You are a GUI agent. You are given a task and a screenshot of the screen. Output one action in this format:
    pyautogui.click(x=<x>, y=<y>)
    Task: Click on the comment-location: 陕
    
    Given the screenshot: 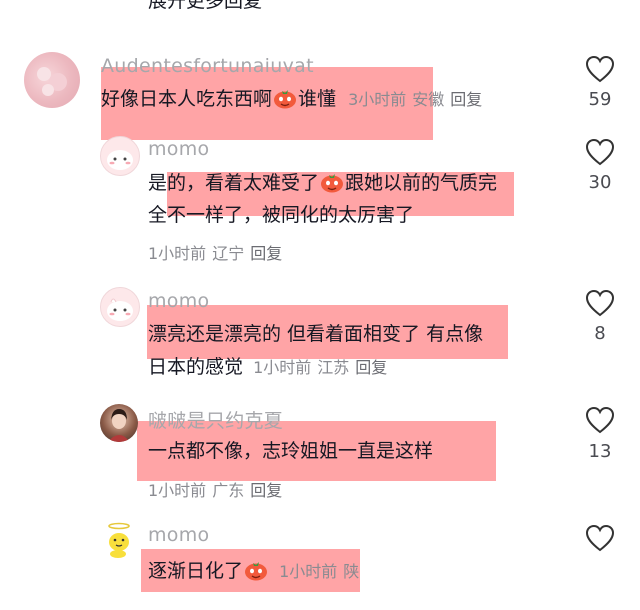 What is the action you would take?
    pyautogui.click(x=351, y=571)
    